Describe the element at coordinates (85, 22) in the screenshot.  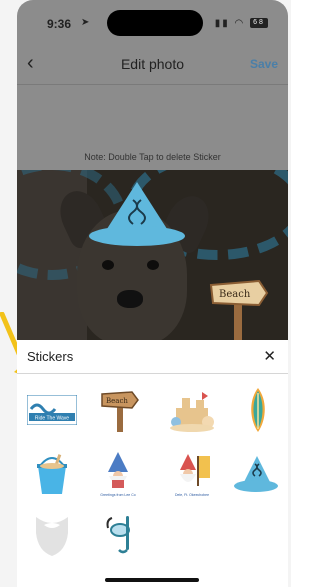
I see `location-arrow-icon: ➤` at that location.